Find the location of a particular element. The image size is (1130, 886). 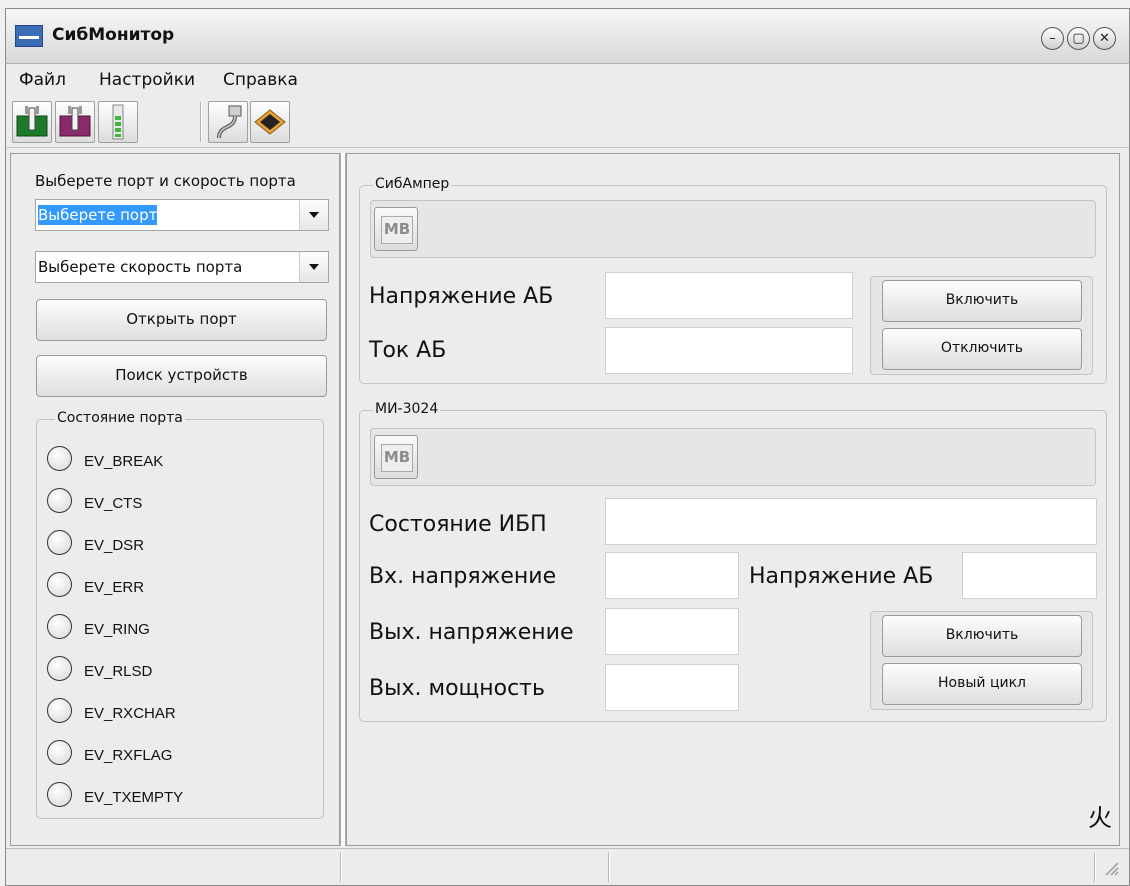

battery-icon is located at coordinates (118, 122).